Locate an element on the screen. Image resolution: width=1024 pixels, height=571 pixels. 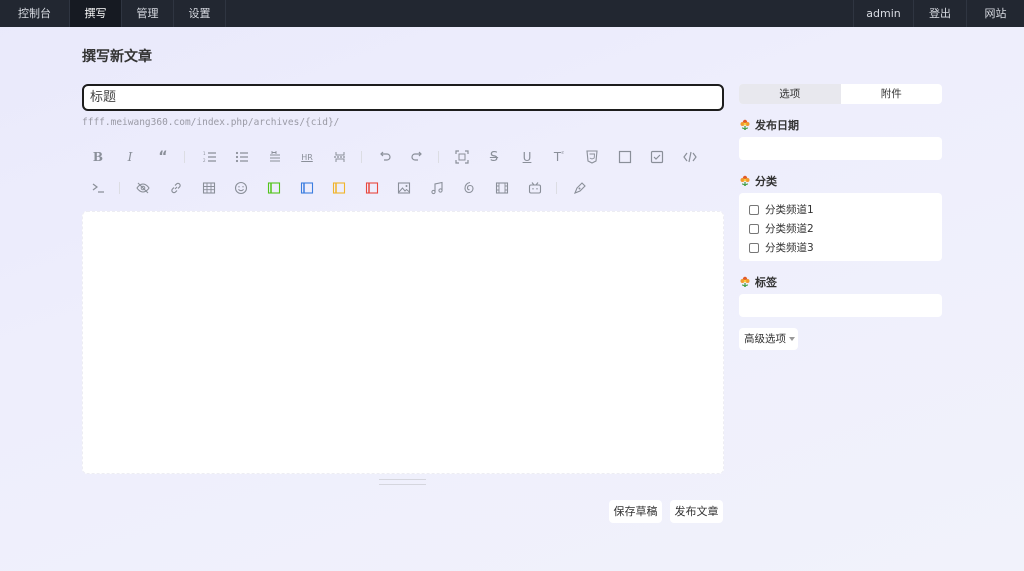
category-item-label: 分类频道2 is located at coordinates (789, 229).